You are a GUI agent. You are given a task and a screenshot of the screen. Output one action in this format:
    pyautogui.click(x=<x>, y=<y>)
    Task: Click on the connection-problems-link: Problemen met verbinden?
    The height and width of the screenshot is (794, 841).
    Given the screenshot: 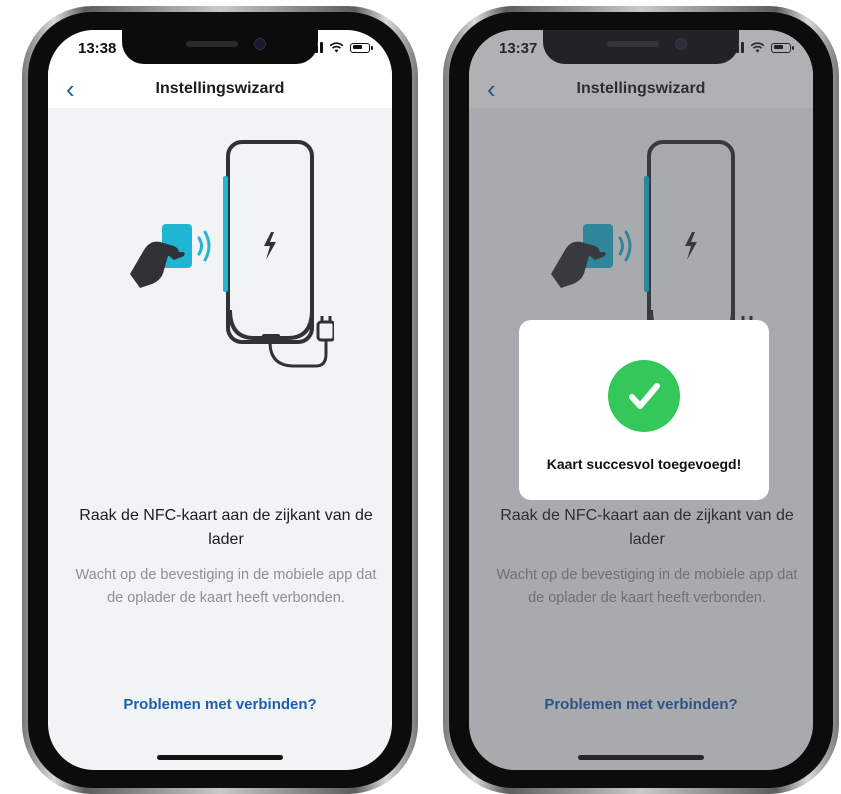 What is the action you would take?
    pyautogui.click(x=220, y=704)
    